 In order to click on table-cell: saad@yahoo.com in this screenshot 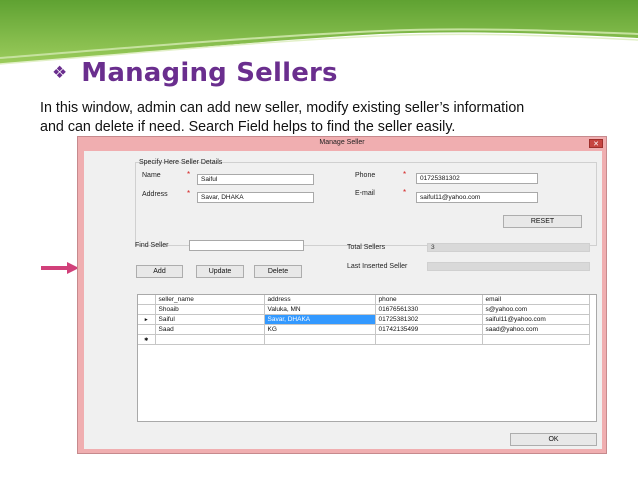, I will do `click(536, 329)`.